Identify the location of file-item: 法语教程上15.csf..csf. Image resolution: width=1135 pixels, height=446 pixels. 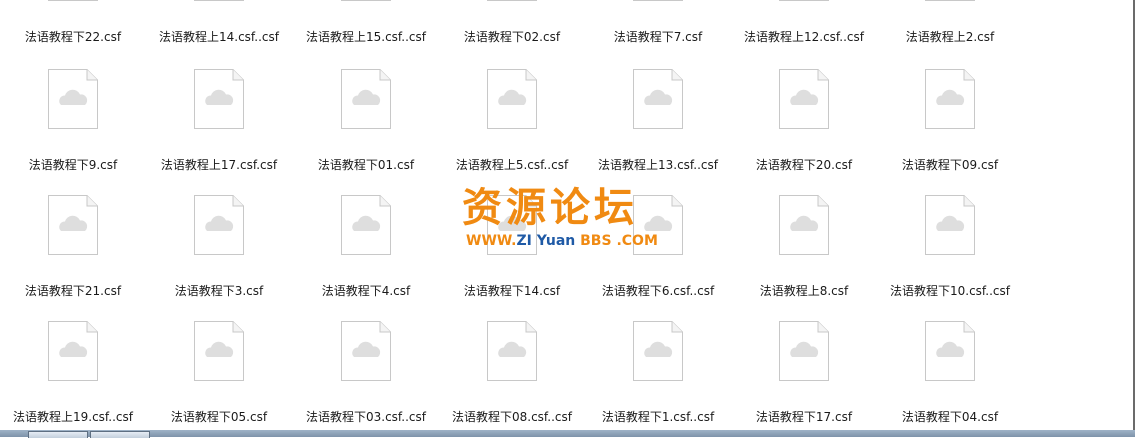
(366, 33).